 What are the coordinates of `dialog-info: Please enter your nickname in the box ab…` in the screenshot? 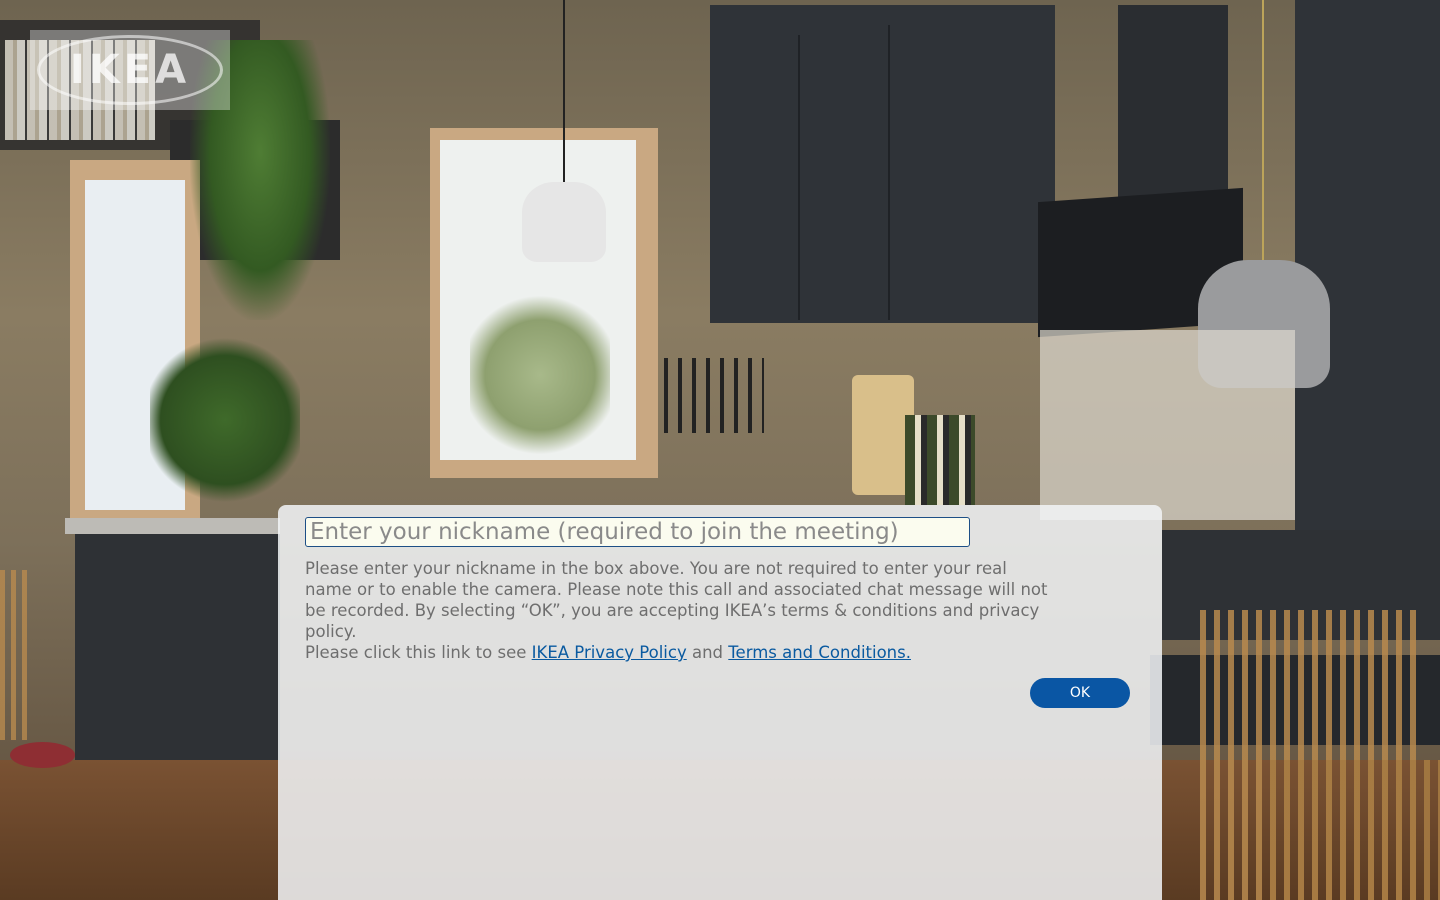 It's located at (680, 610).